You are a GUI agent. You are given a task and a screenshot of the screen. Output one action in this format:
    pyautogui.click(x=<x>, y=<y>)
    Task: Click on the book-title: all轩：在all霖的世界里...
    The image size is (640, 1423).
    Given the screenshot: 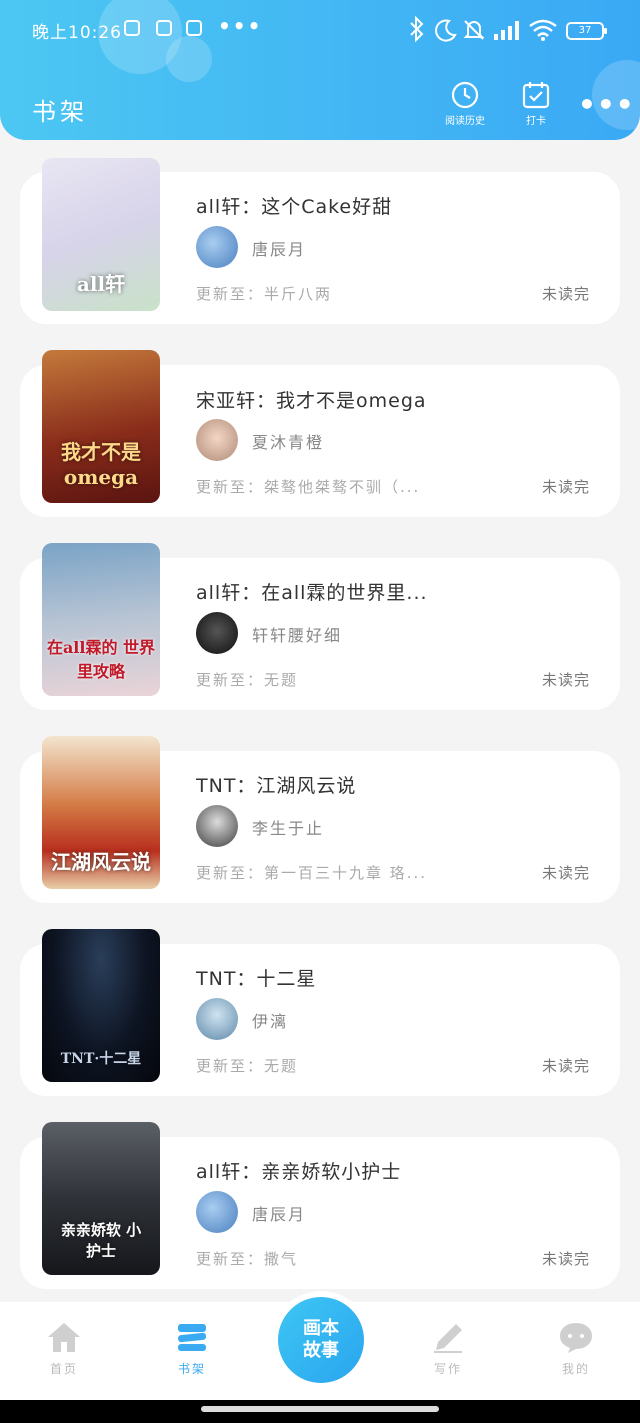 What is the action you would take?
    pyautogui.click(x=312, y=591)
    